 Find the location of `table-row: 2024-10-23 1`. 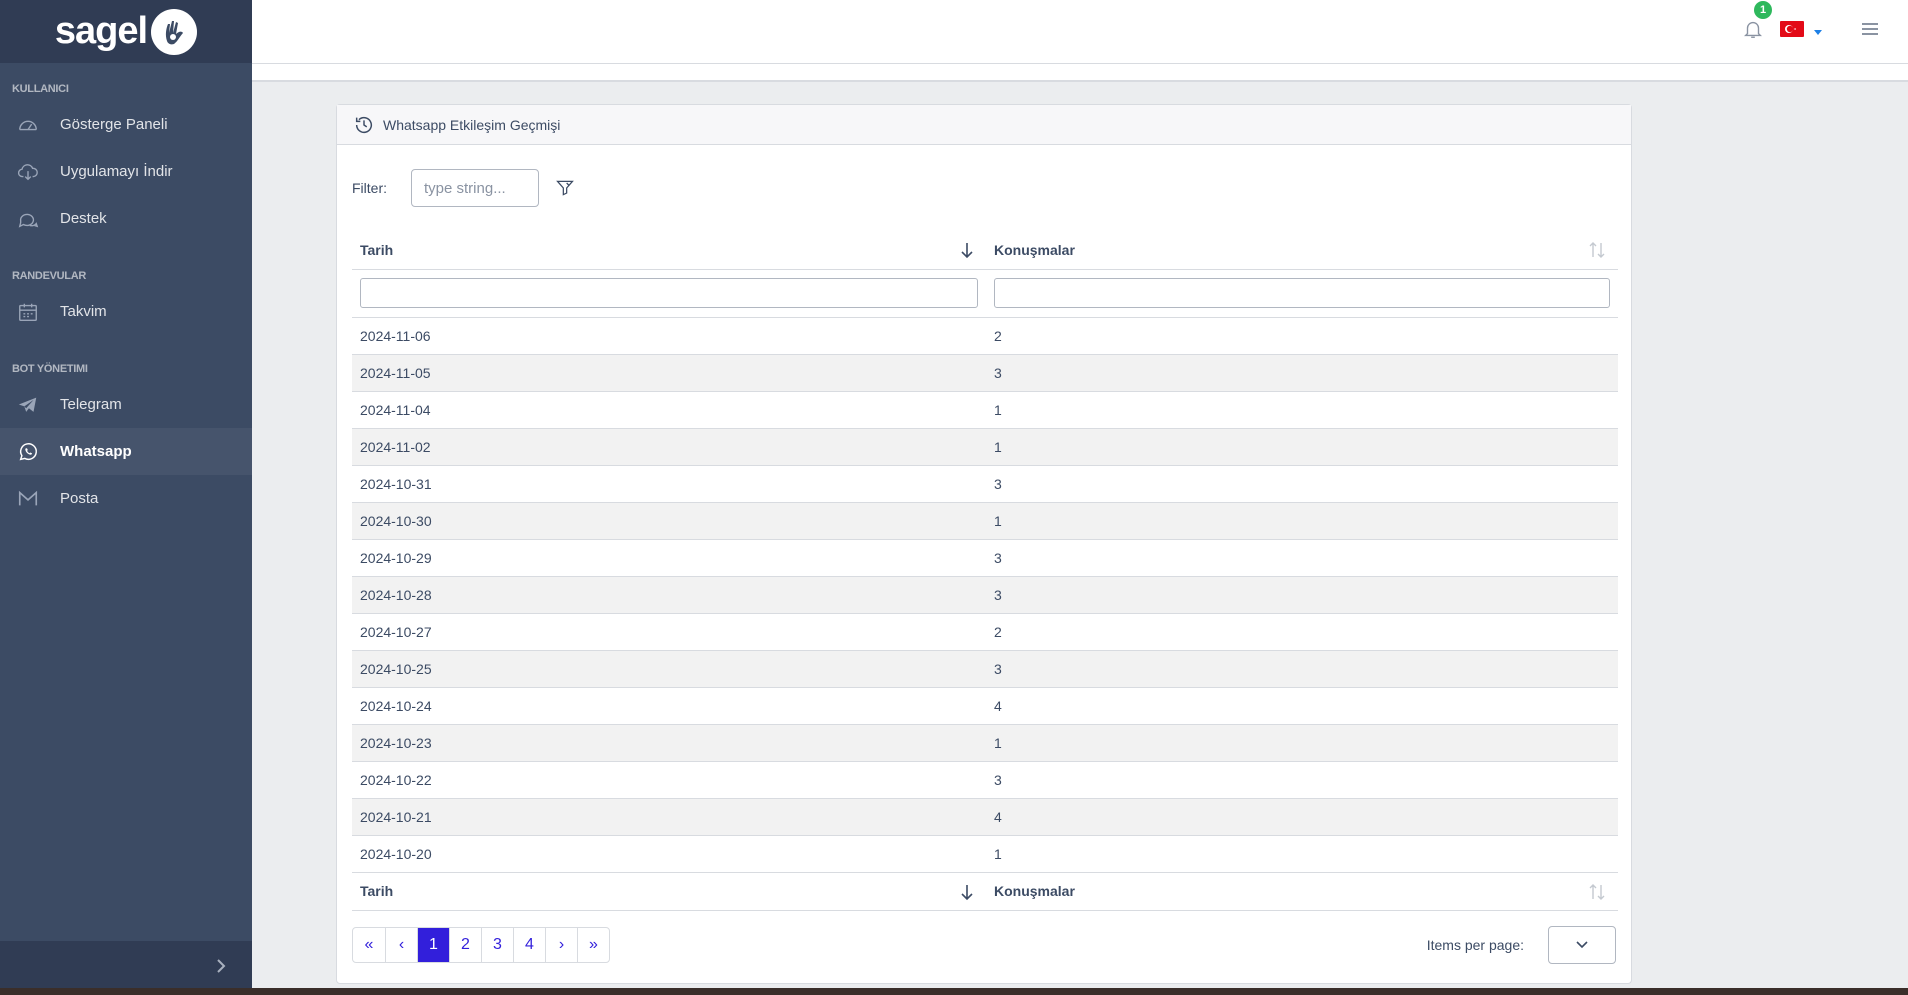

table-row: 2024-10-23 1 is located at coordinates (985, 743).